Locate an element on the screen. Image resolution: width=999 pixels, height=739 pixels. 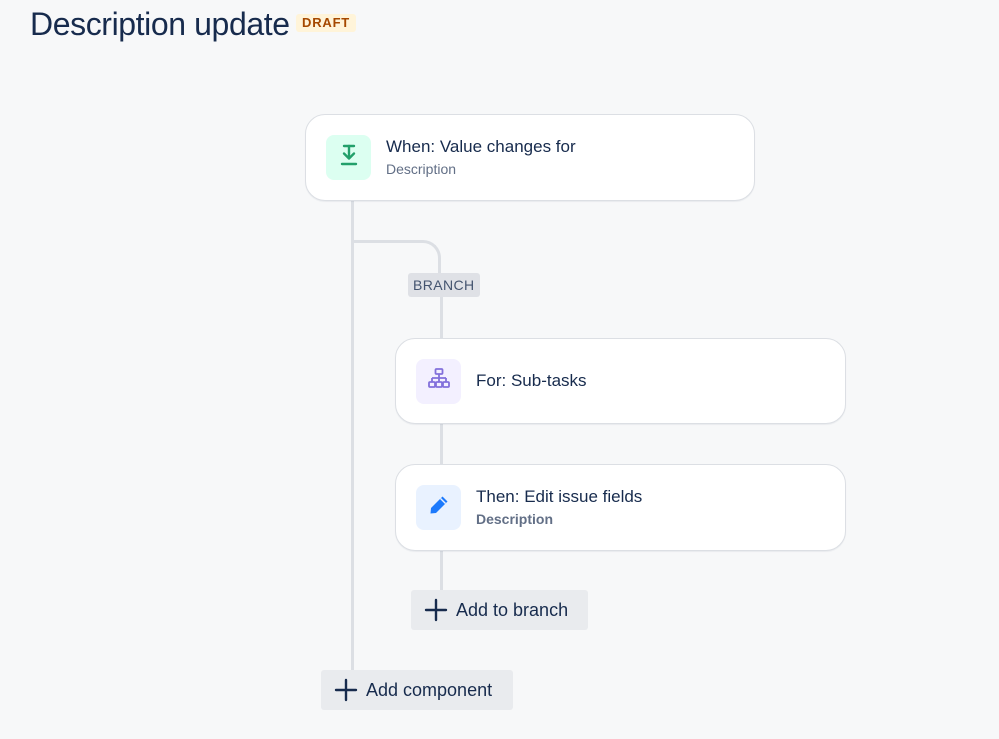
pencil-icon is located at coordinates (439, 507).